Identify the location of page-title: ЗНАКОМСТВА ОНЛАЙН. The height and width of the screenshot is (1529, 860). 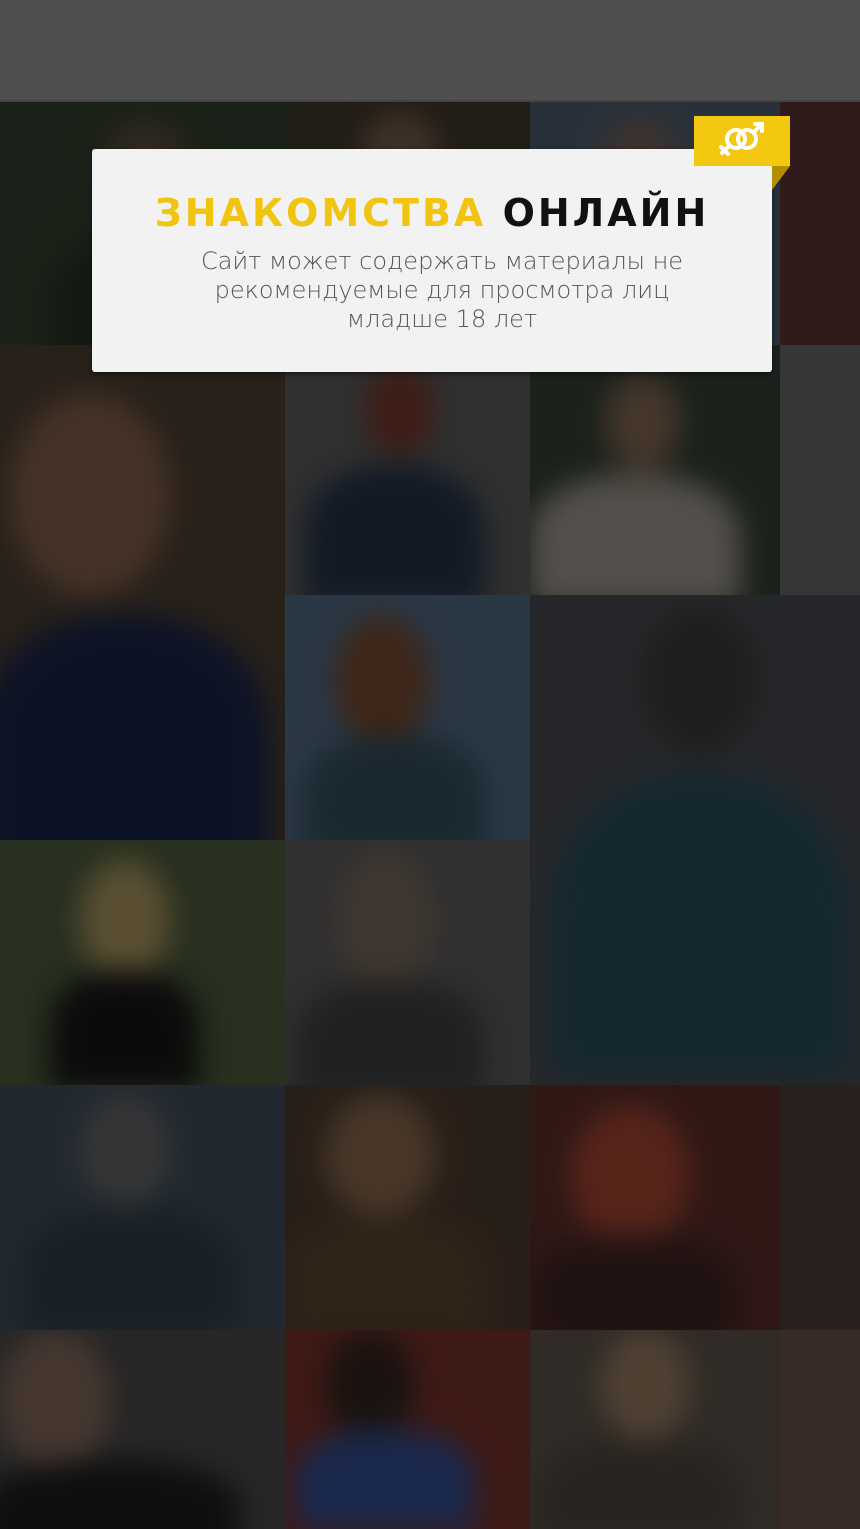
(432, 213).